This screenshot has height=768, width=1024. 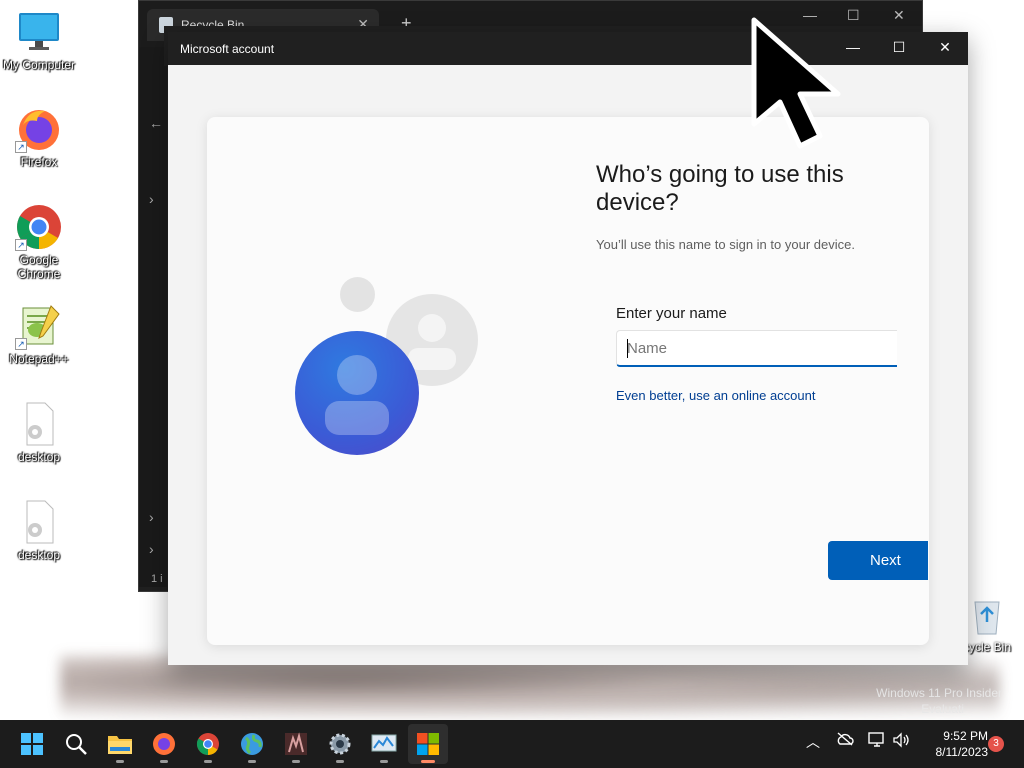 What do you see at coordinates (953, 744) in the screenshot?
I see `system-clock: 9:52 PM 8/11/2023` at bounding box center [953, 744].